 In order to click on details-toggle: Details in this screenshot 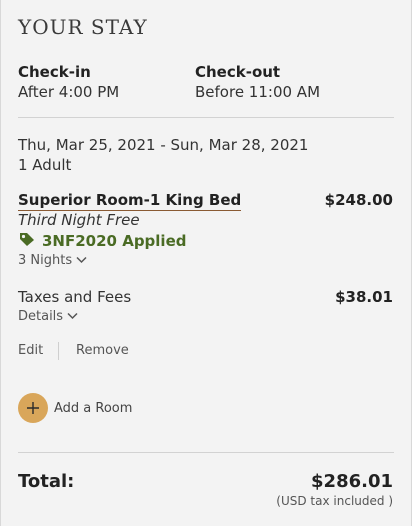, I will do `click(48, 316)`.